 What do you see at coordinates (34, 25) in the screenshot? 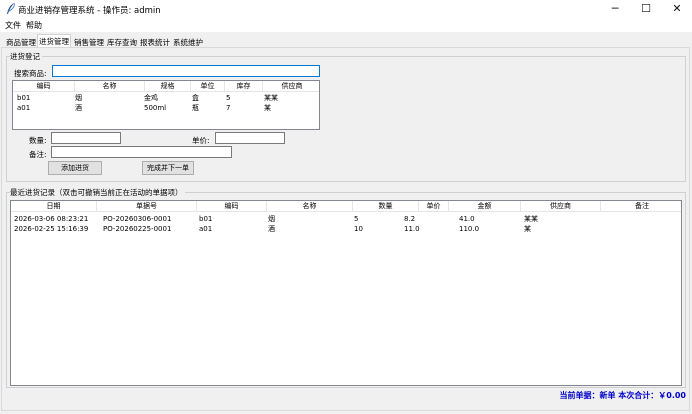
I see `menu-help: 帮助` at bounding box center [34, 25].